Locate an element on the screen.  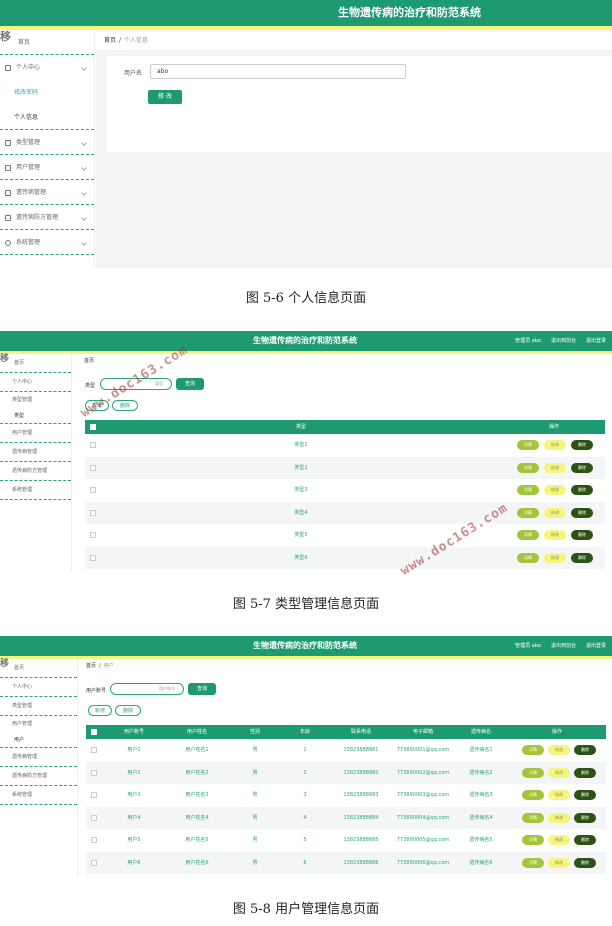
username-field: abo is located at coordinates (278, 71).